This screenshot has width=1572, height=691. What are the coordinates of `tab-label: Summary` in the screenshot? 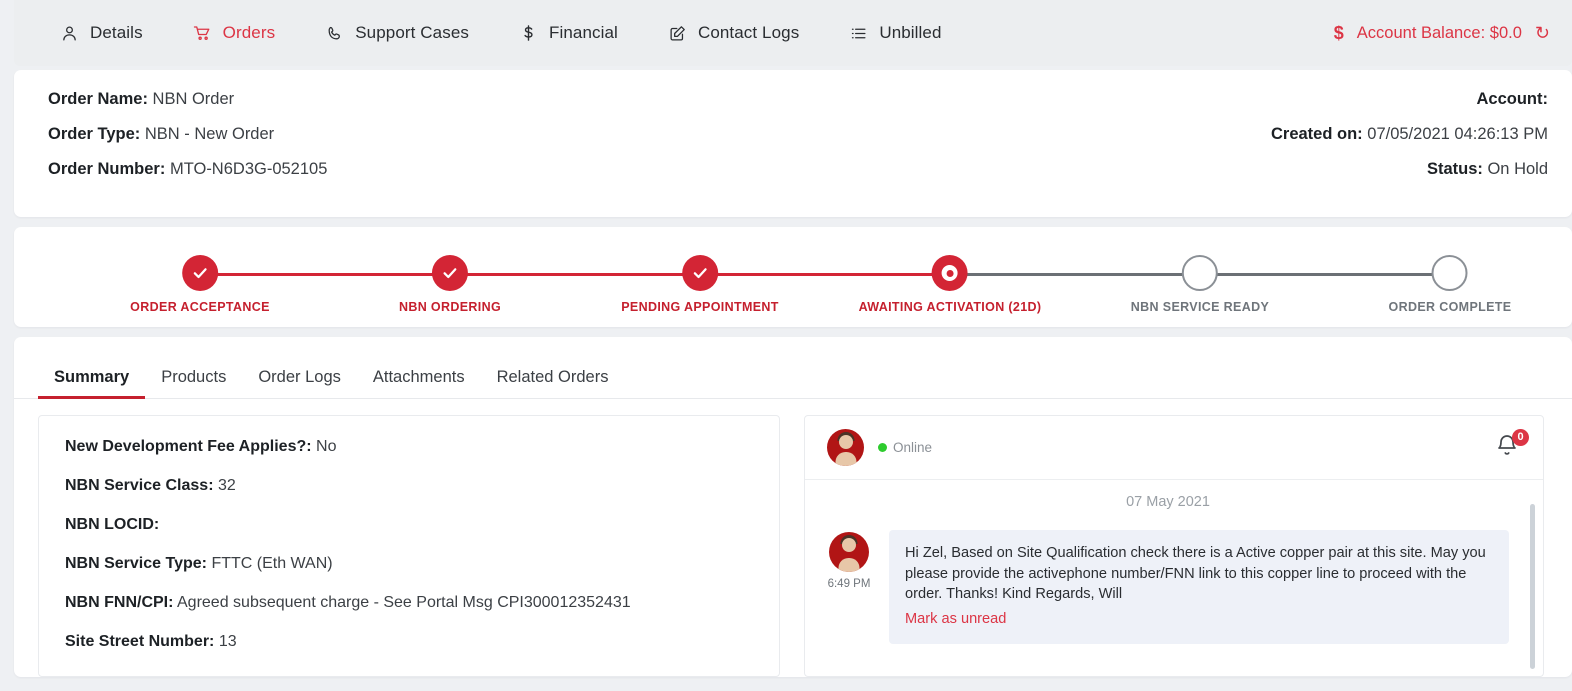 It's located at (92, 377).